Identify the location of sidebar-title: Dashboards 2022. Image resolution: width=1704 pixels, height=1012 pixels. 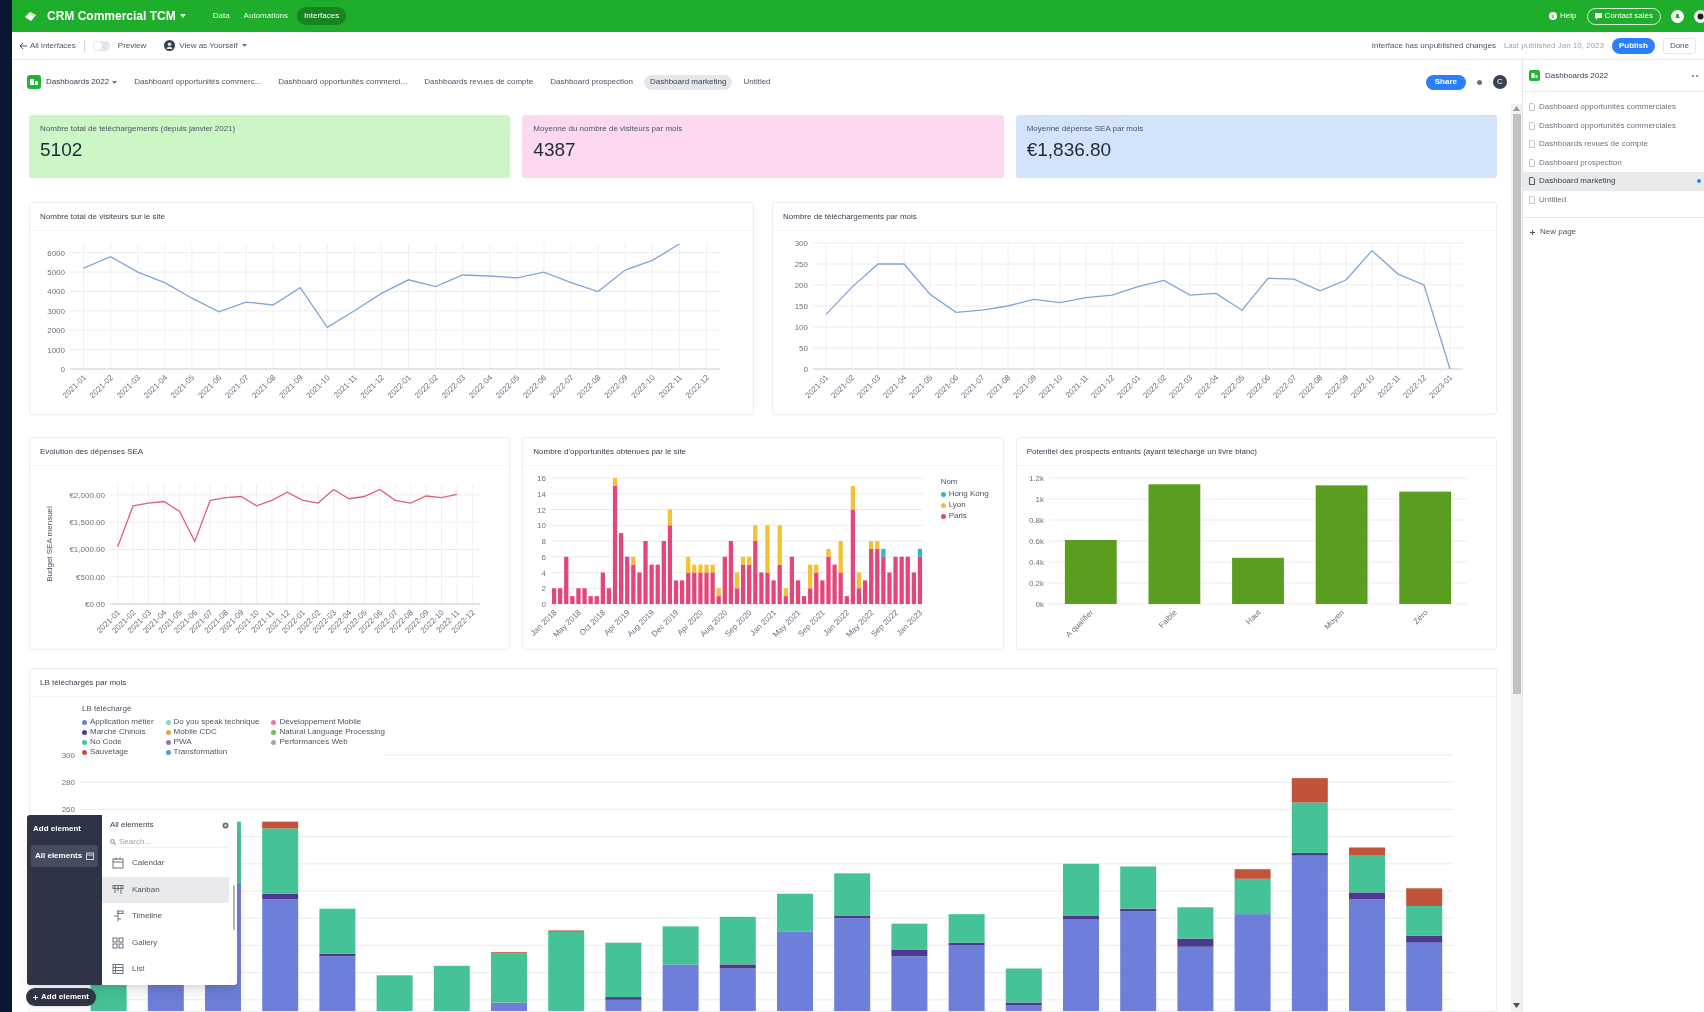
(1577, 75).